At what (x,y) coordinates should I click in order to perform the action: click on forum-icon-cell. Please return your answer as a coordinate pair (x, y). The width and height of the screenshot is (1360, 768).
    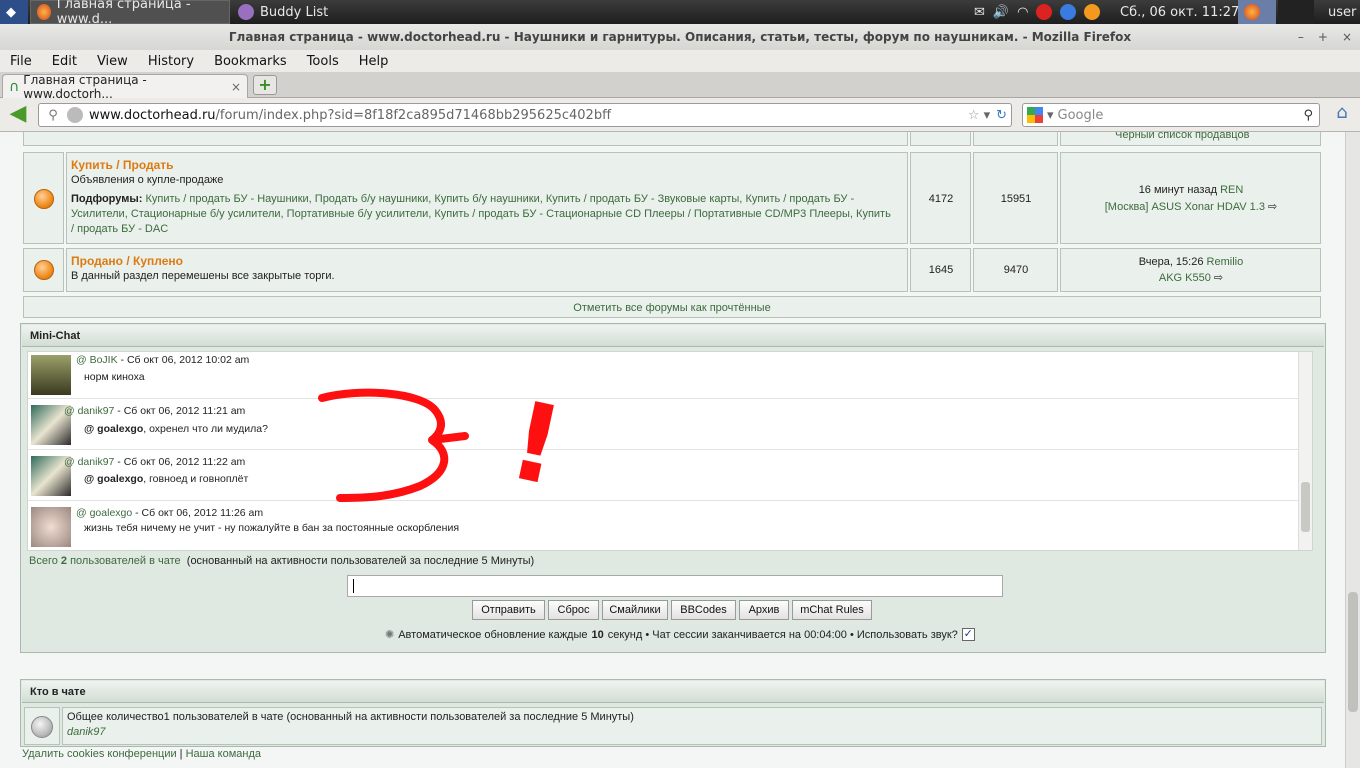
    Looking at the image, I should click on (43, 198).